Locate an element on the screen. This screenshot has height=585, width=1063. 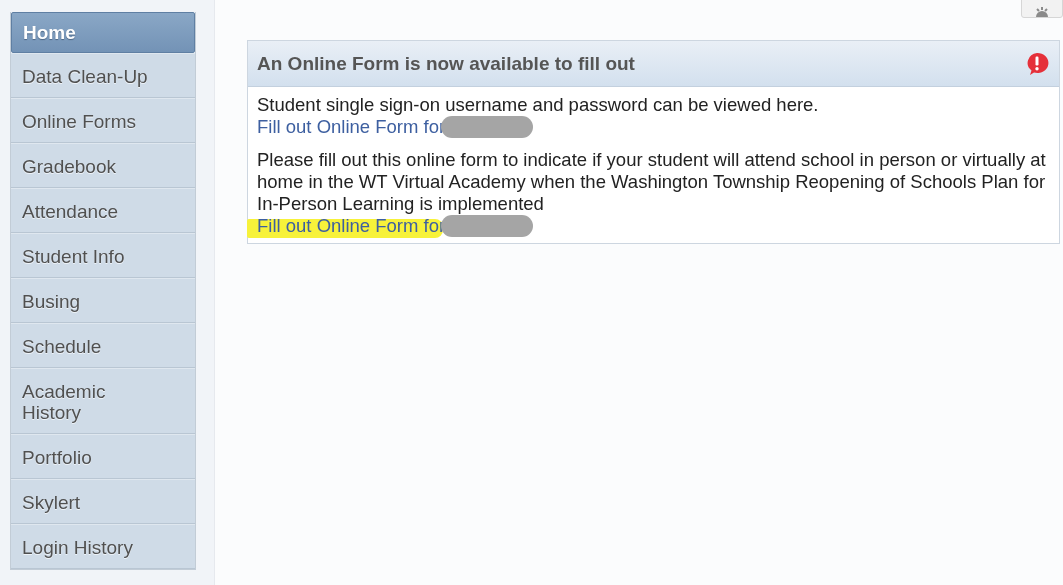
sidebar-item: Skylert is located at coordinates (103, 501).